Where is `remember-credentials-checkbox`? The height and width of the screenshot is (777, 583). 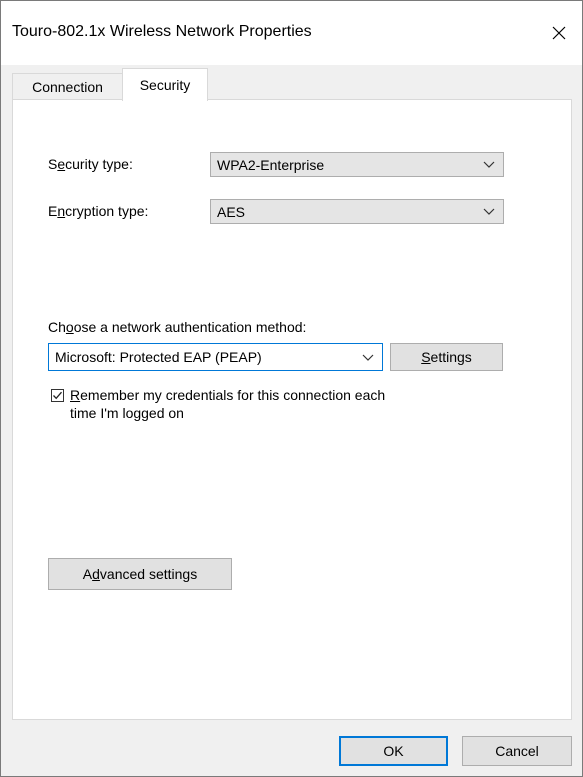 remember-credentials-checkbox is located at coordinates (57, 395).